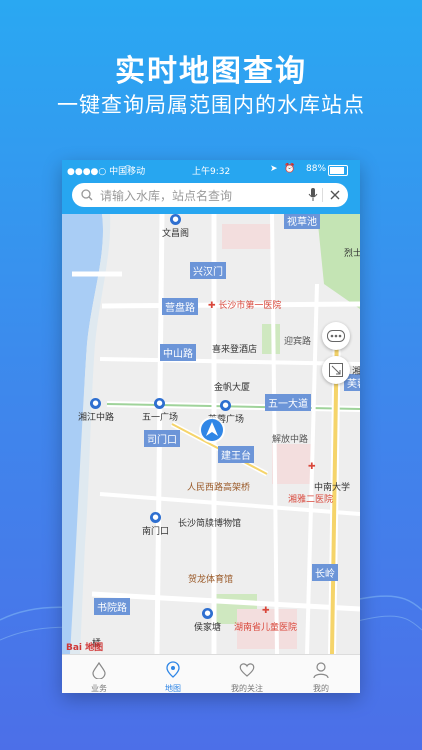  I want to click on expand-icon, so click(336, 370).